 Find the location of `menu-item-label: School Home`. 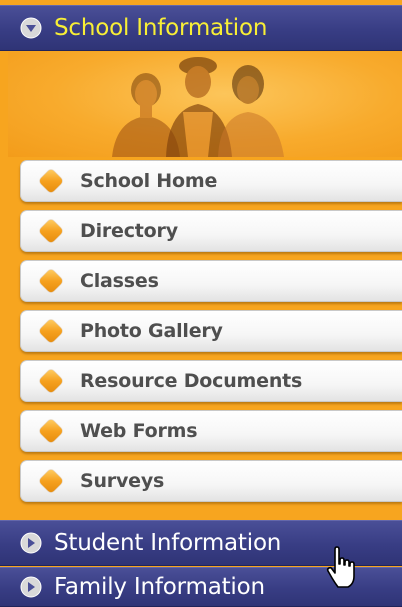

menu-item-label: School Home is located at coordinates (149, 181).